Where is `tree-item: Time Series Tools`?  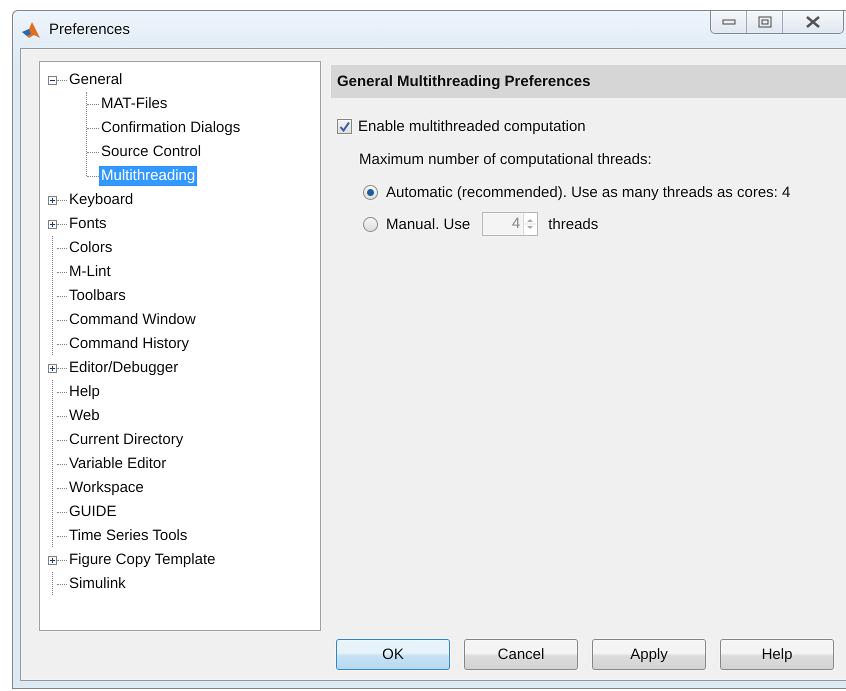
tree-item: Time Series Tools is located at coordinates (128, 536).